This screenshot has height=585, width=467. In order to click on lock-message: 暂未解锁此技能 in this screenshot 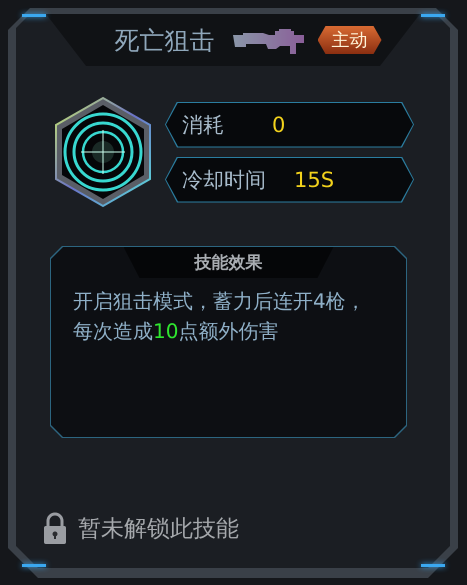, I will do `click(158, 529)`.